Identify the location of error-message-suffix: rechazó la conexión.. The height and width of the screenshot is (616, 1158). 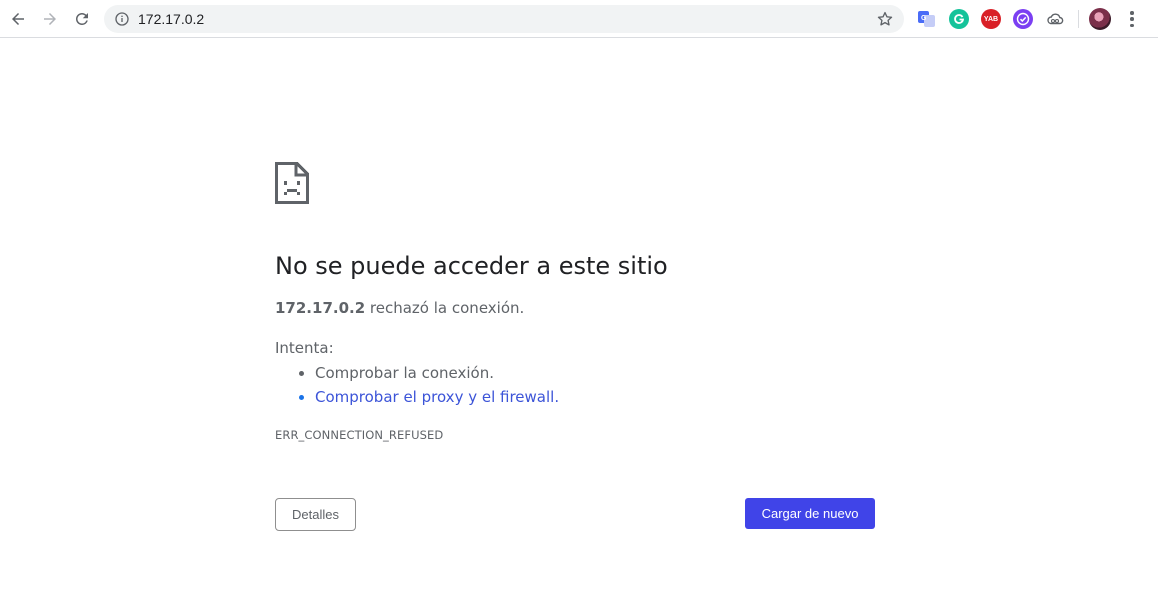
(445, 308).